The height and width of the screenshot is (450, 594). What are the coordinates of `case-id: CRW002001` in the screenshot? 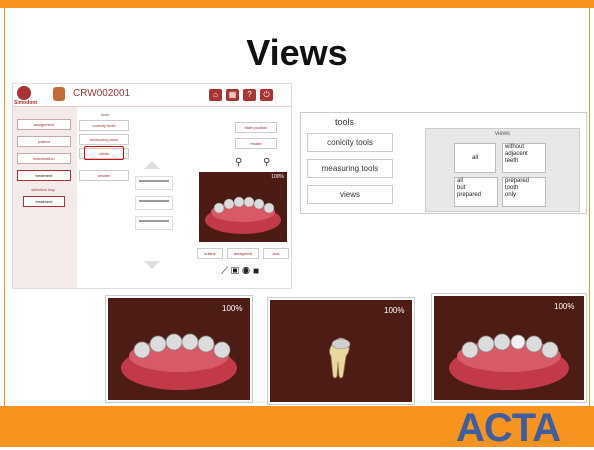 It's located at (102, 93).